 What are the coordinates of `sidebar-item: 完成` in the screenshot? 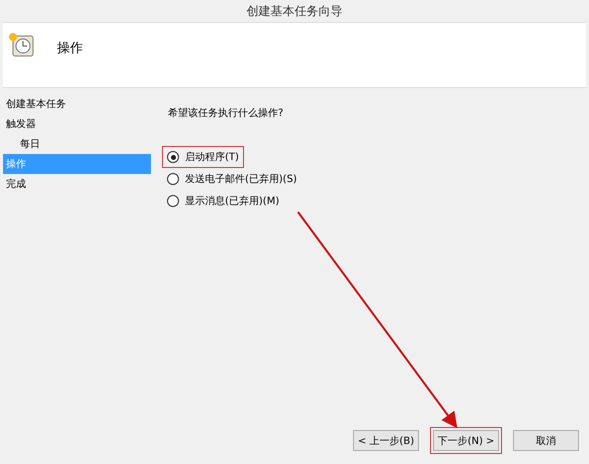 It's located at (77, 184).